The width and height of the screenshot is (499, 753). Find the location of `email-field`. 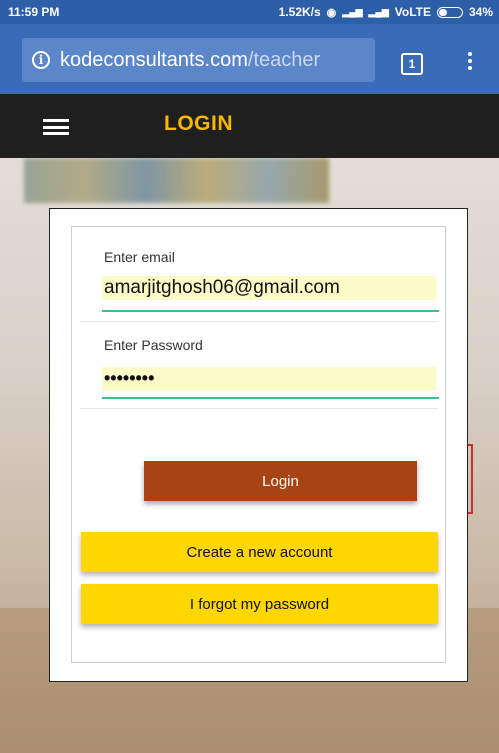

email-field is located at coordinates (269, 288).